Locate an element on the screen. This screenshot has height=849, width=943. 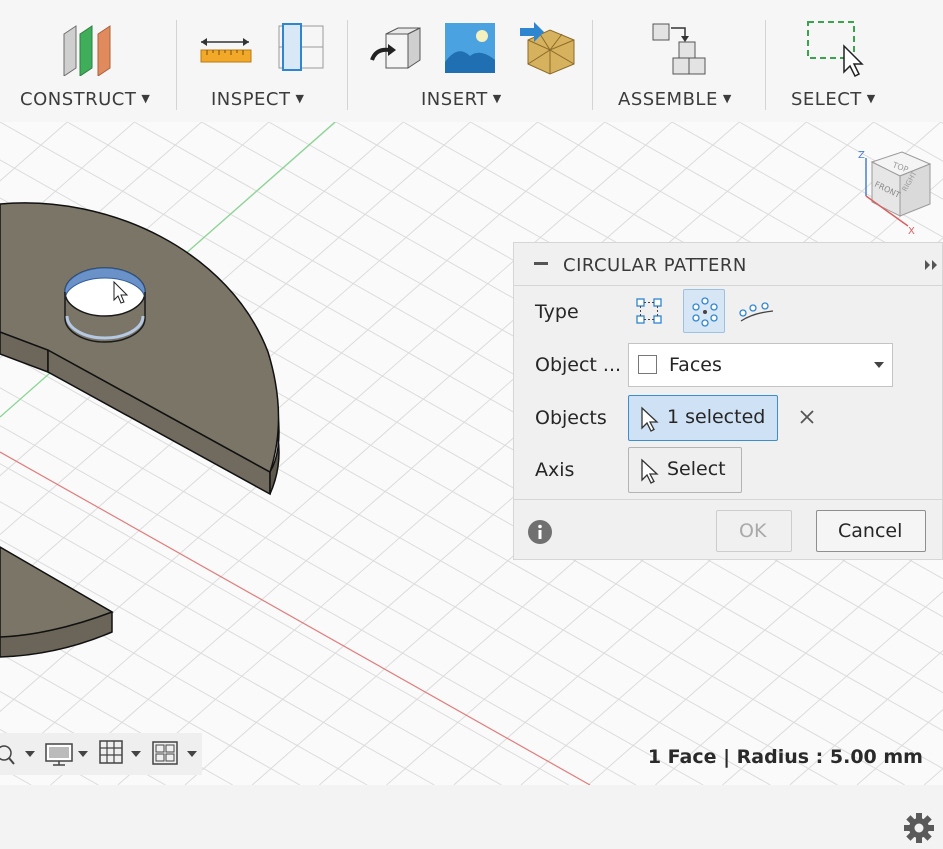
section-analysis-icon is located at coordinates (301, 47).